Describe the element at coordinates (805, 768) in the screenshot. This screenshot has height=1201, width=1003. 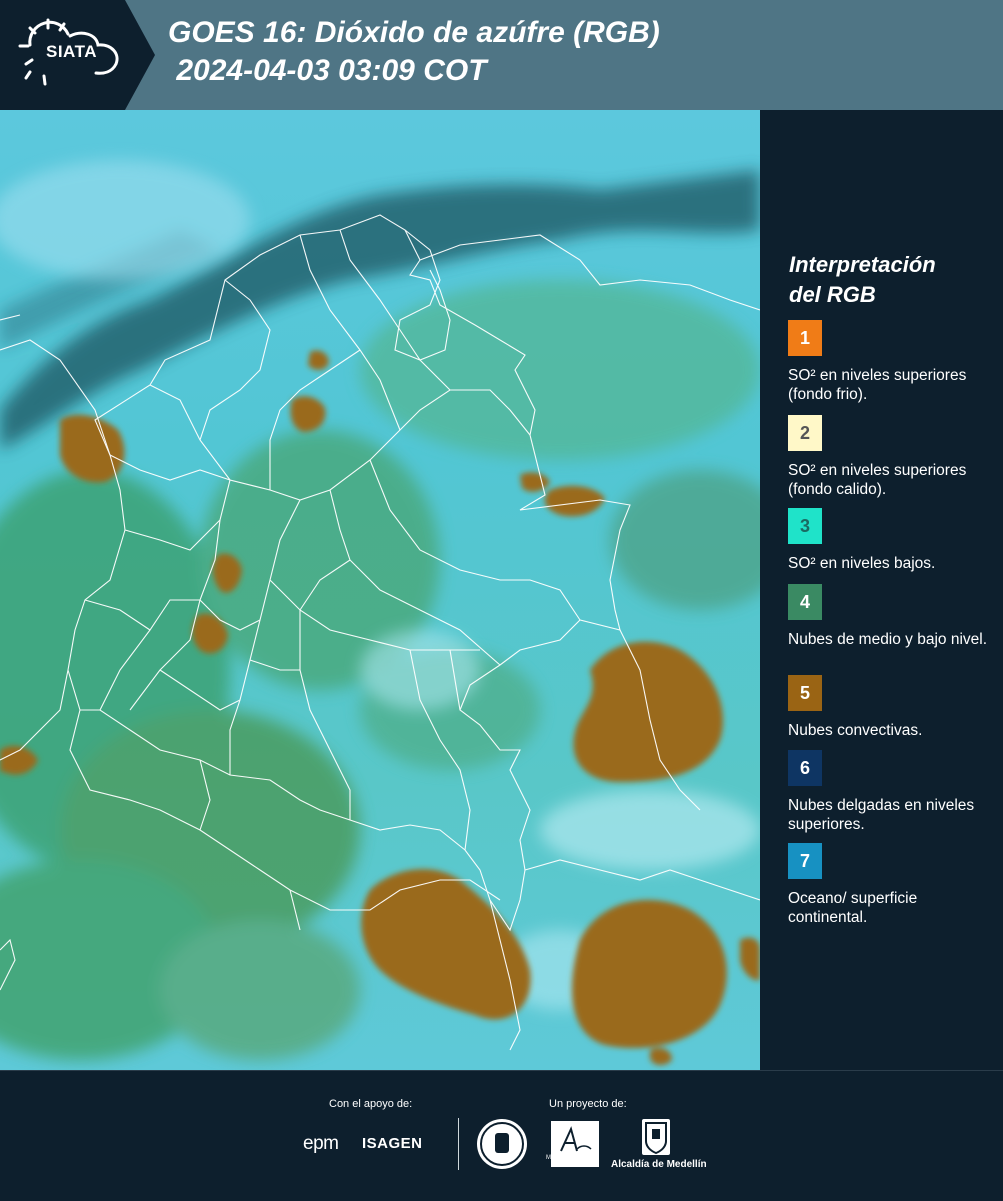
I see `legend-swatch: 6` at that location.